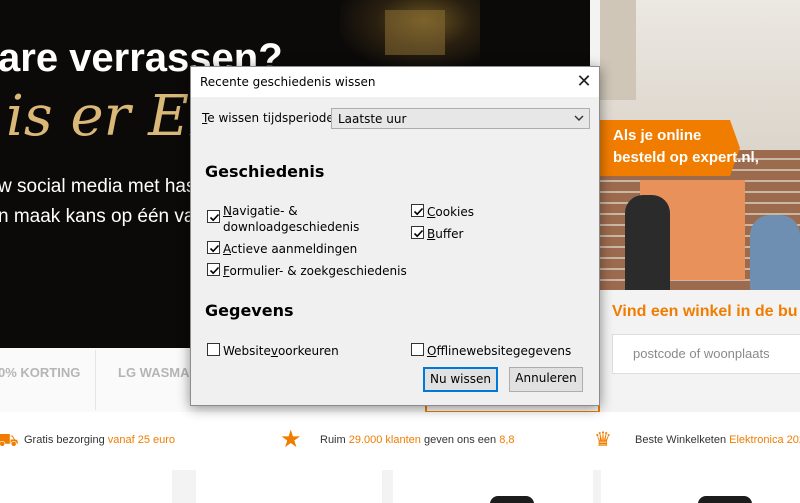 This screenshot has height=503, width=800. I want to click on time-range-value: Laatste uur, so click(372, 119).